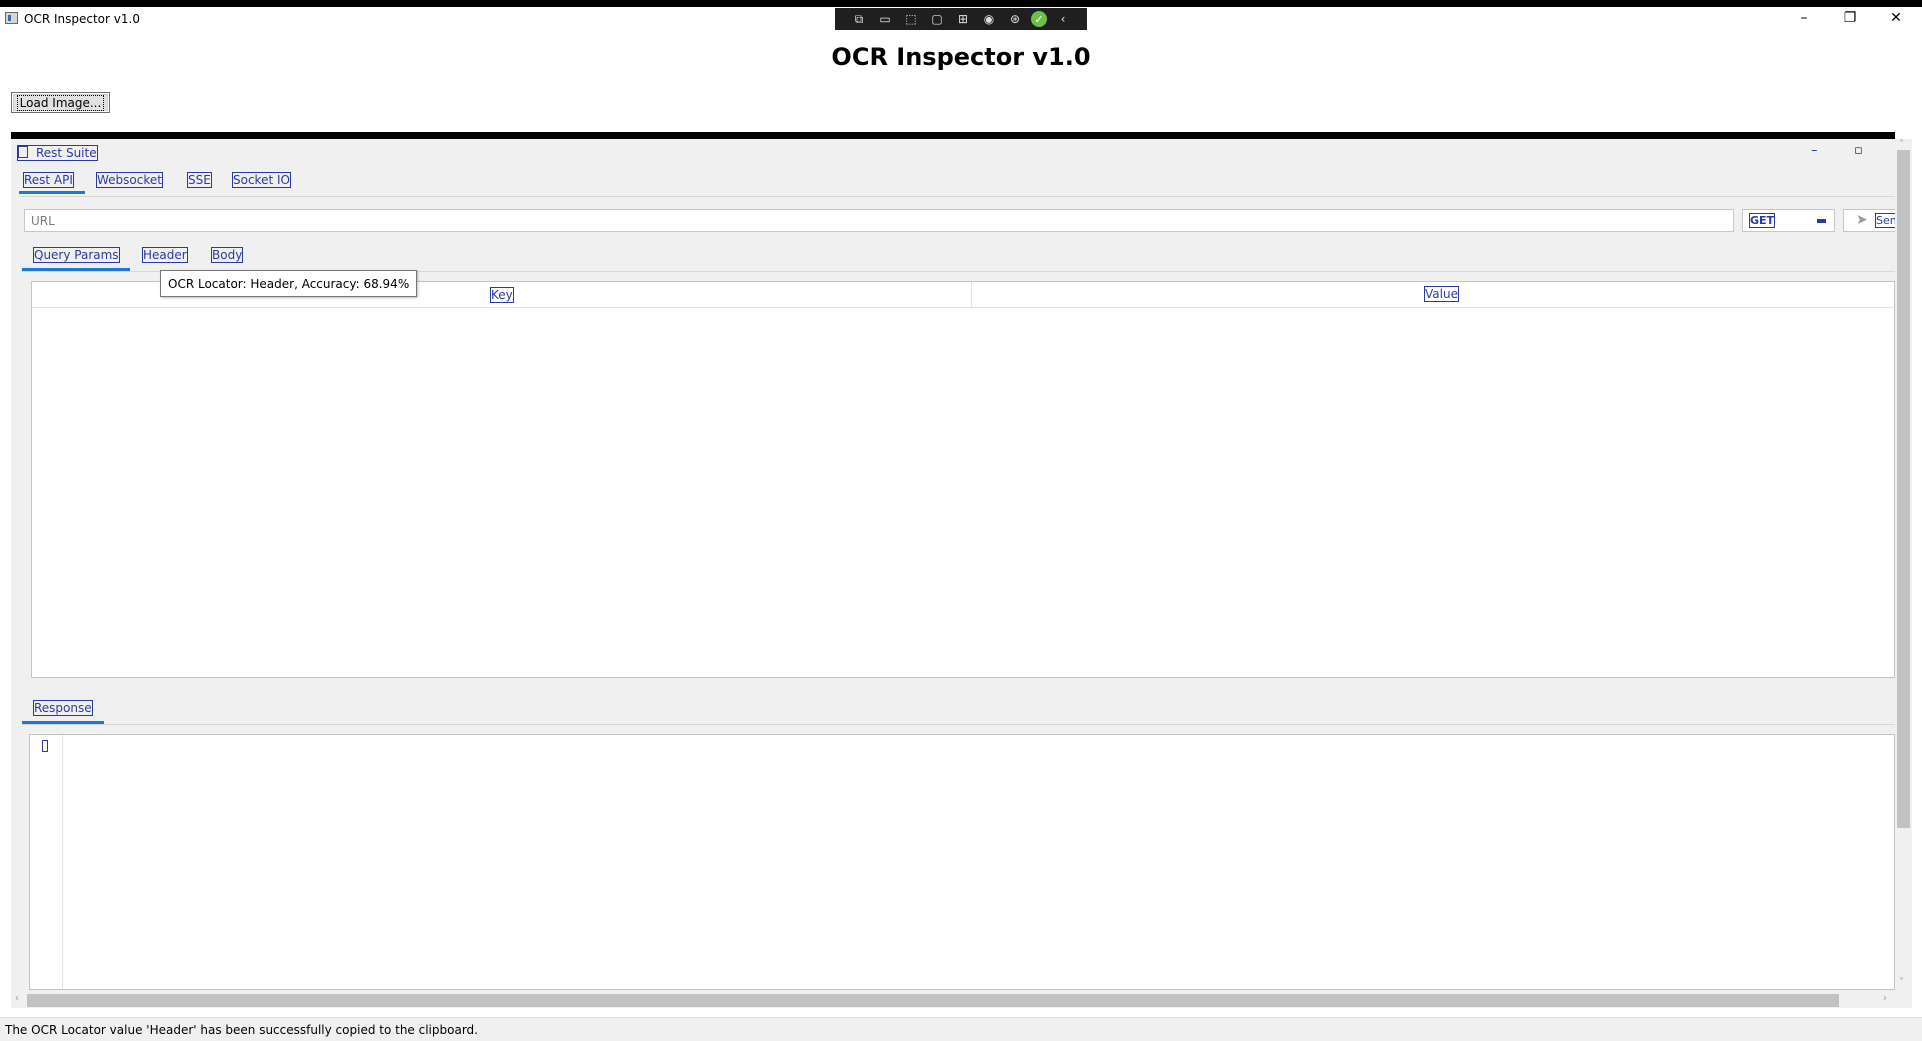  Describe the element at coordinates (1886, 220) in the screenshot. I see `send-label: Sen` at that location.